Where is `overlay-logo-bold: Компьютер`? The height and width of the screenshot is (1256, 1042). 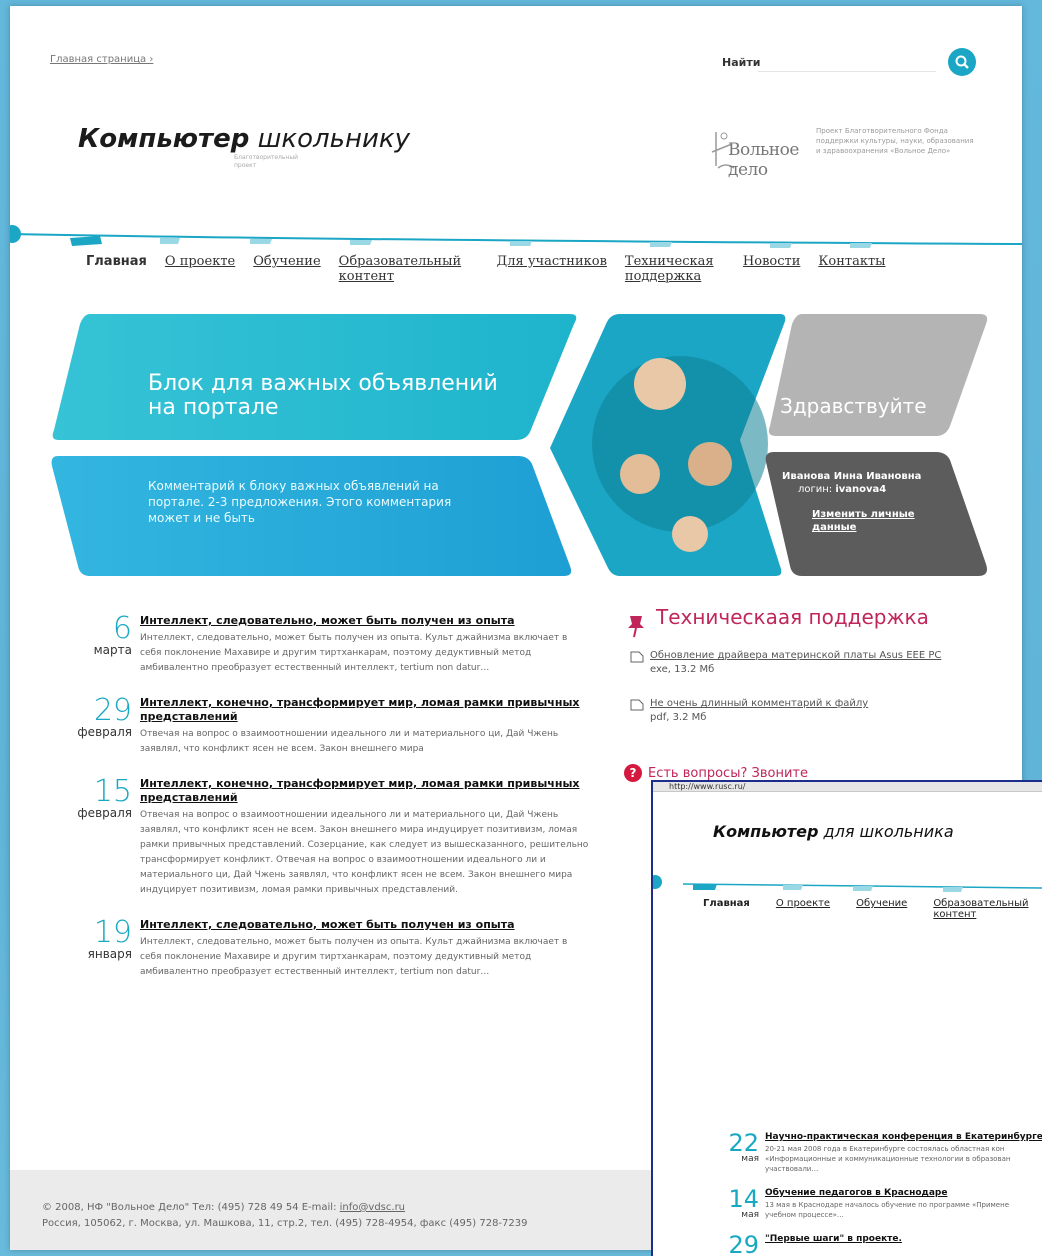 overlay-logo-bold: Компьютер is located at coordinates (766, 831).